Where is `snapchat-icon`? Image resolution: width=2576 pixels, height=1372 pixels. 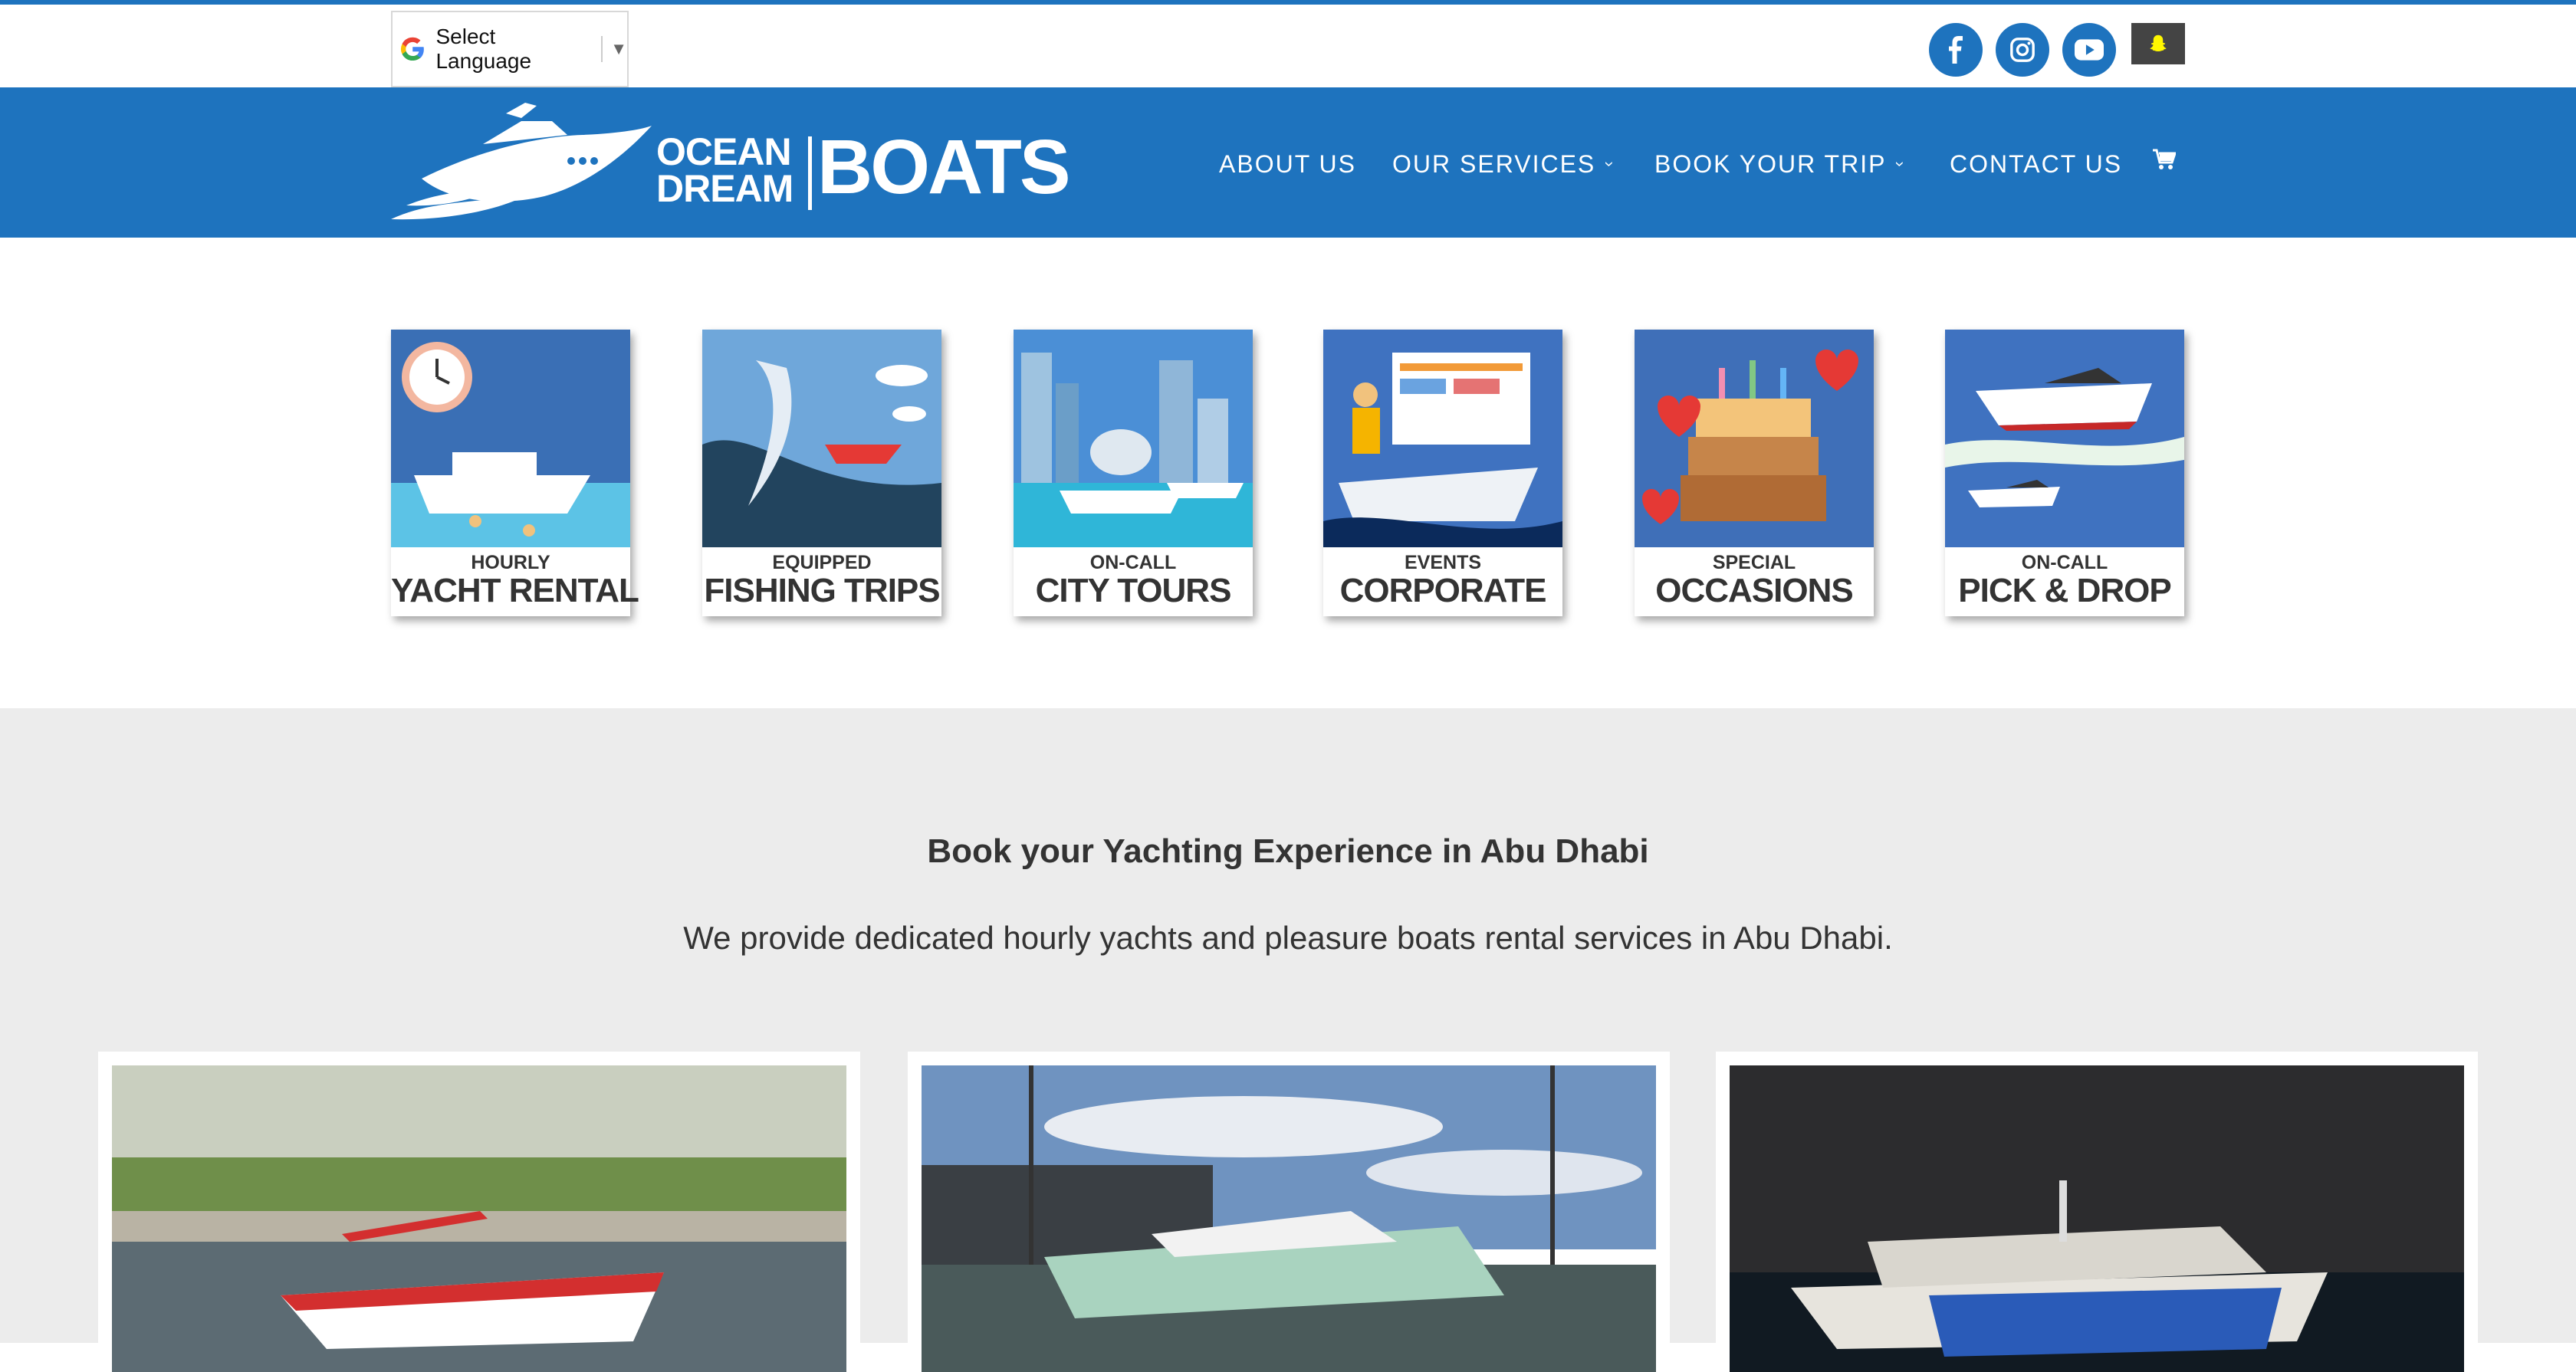 snapchat-icon is located at coordinates (2158, 43).